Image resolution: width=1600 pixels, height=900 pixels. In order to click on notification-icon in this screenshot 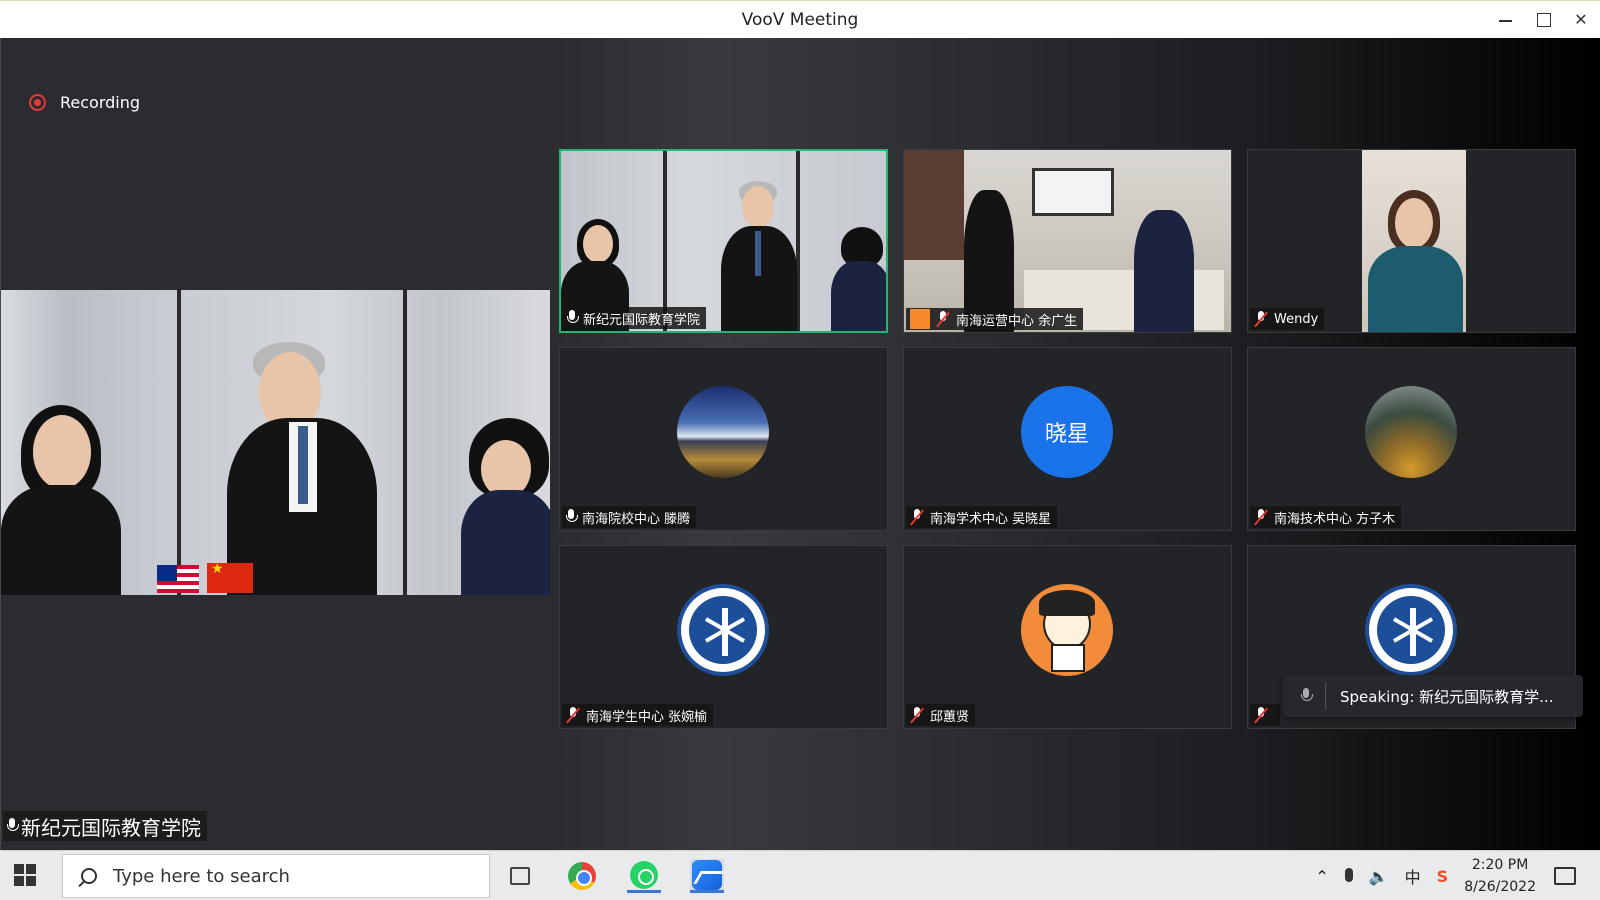, I will do `click(1565, 876)`.